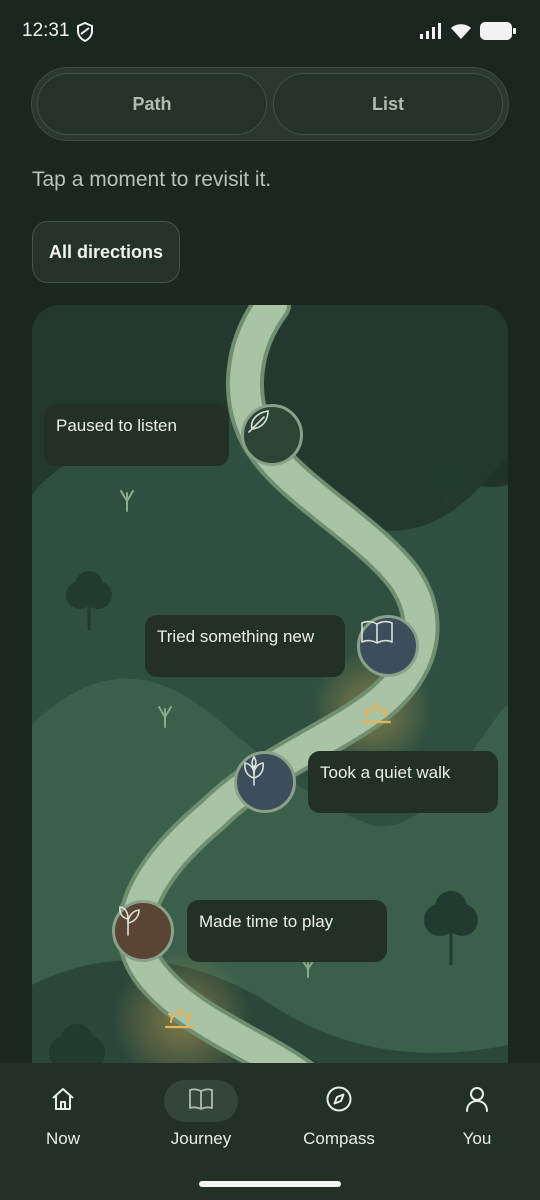 This screenshot has height=1200, width=540. Describe the element at coordinates (270, 1184) in the screenshot. I see `home-indicator` at that location.